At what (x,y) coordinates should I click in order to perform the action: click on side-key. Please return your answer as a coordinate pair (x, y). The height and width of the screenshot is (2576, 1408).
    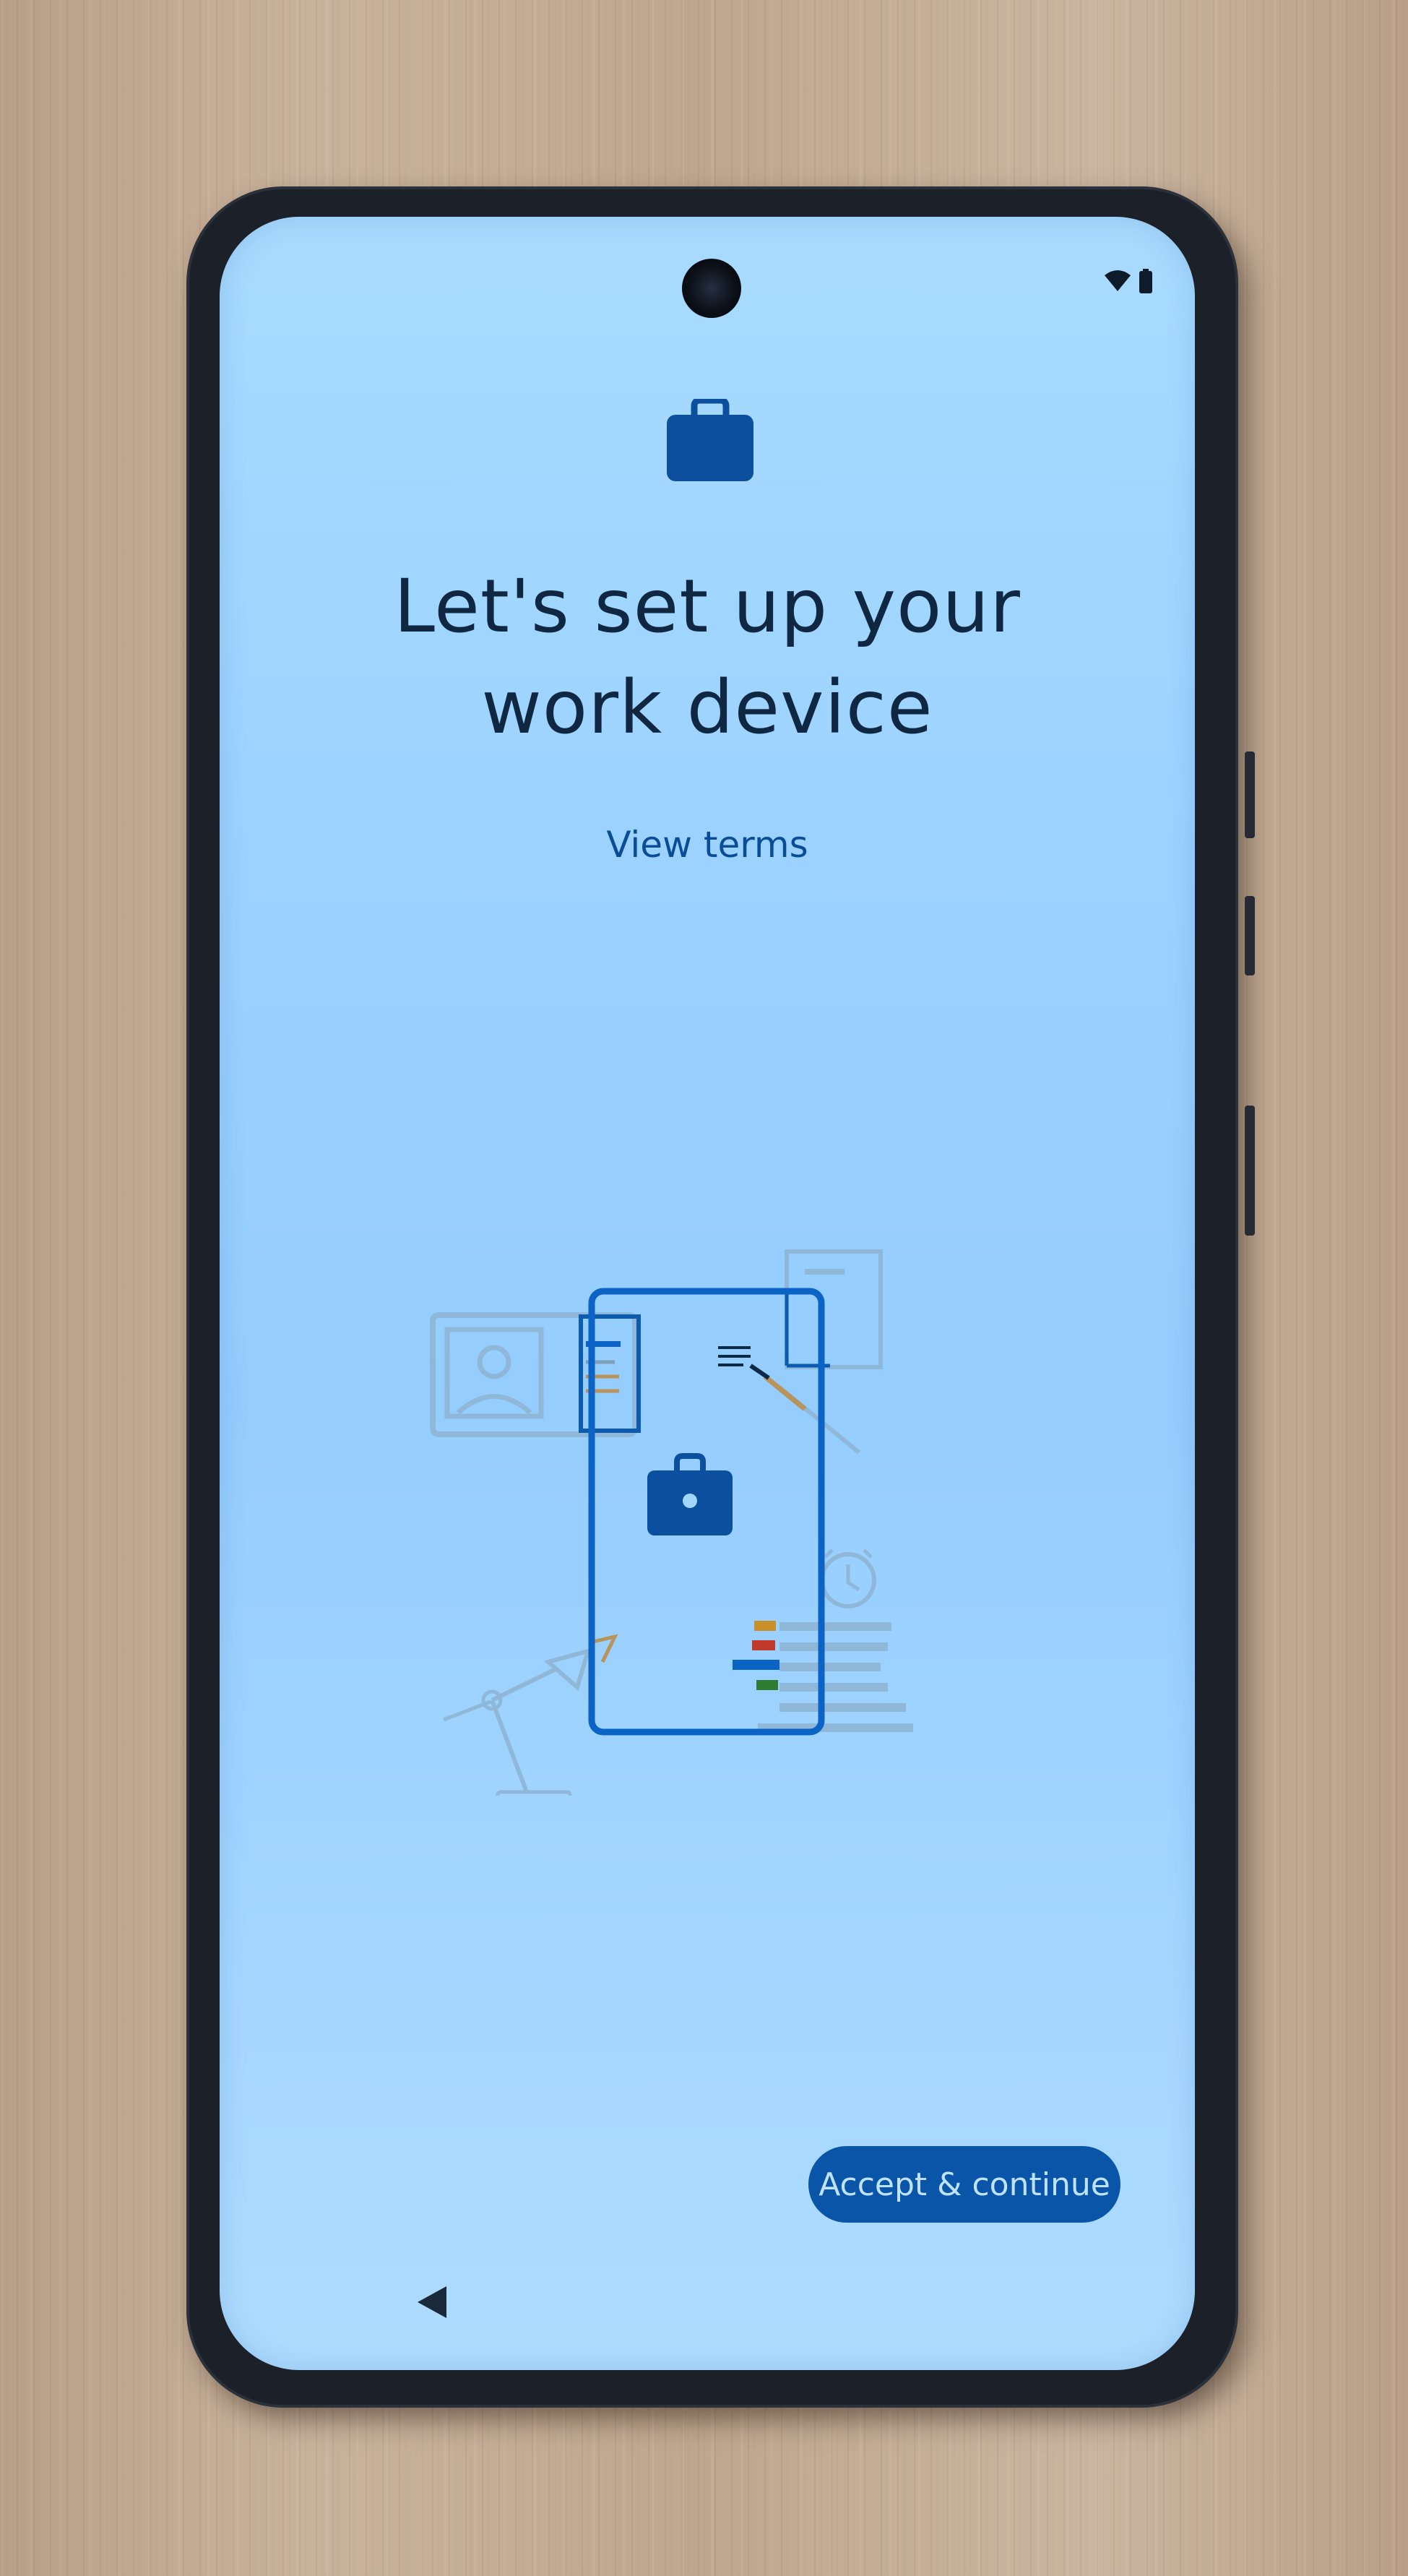
    Looking at the image, I should click on (1250, 1171).